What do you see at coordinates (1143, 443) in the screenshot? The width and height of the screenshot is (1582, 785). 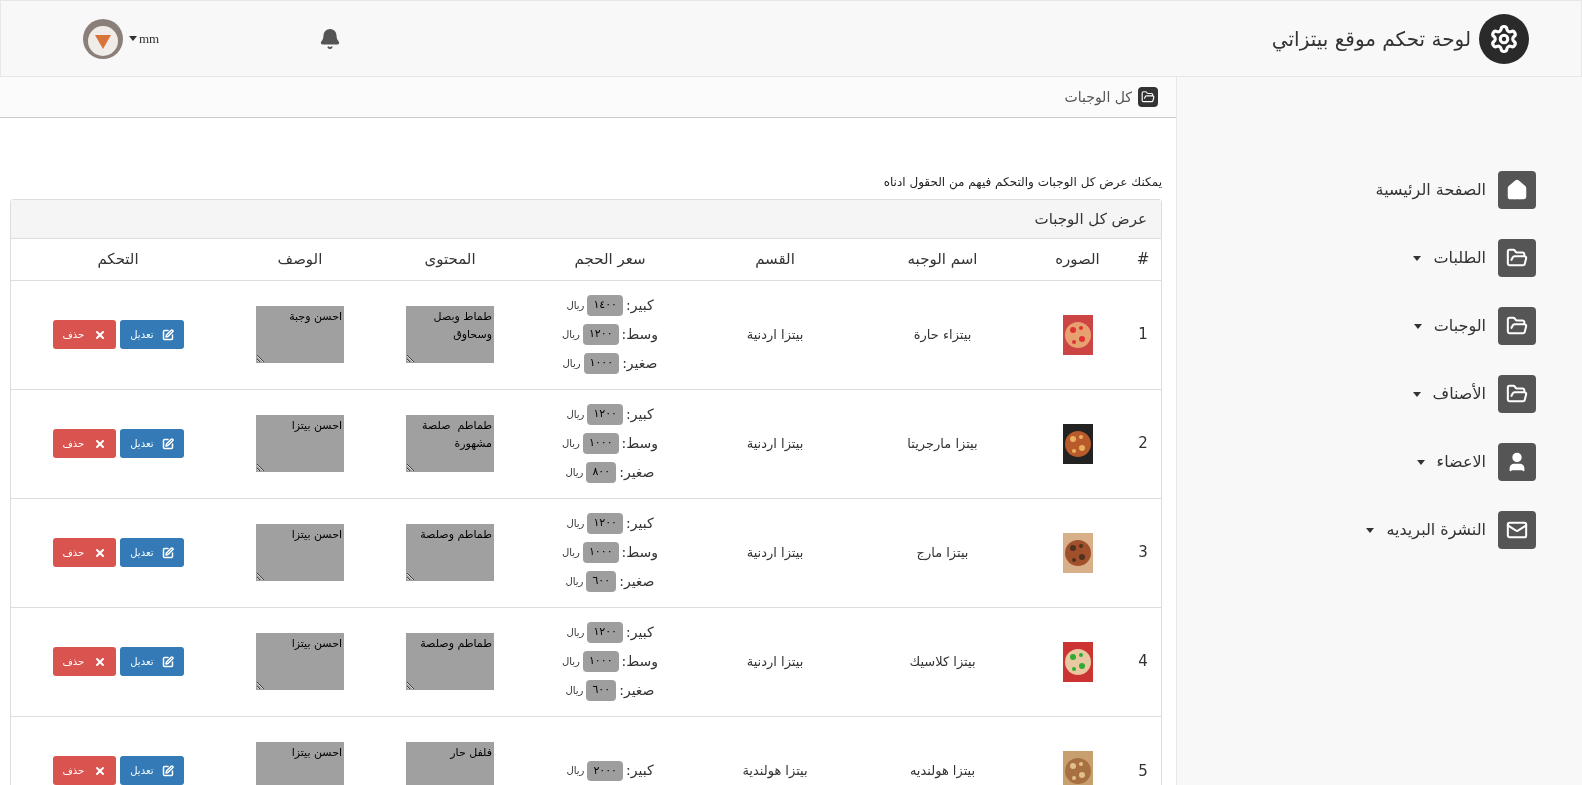 I see `row-number: 2` at bounding box center [1143, 443].